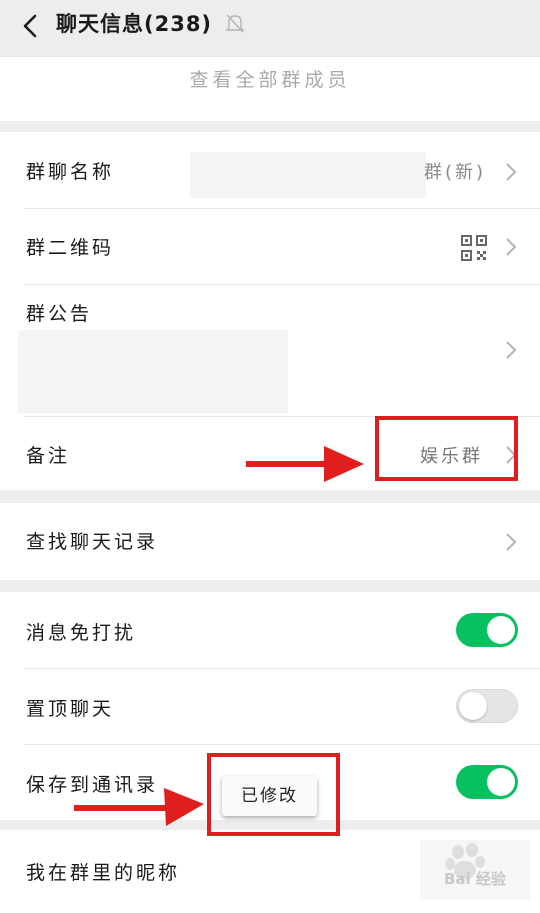  What do you see at coordinates (270, 28) in the screenshot?
I see `top-bar: 聊天信息(238)` at bounding box center [270, 28].